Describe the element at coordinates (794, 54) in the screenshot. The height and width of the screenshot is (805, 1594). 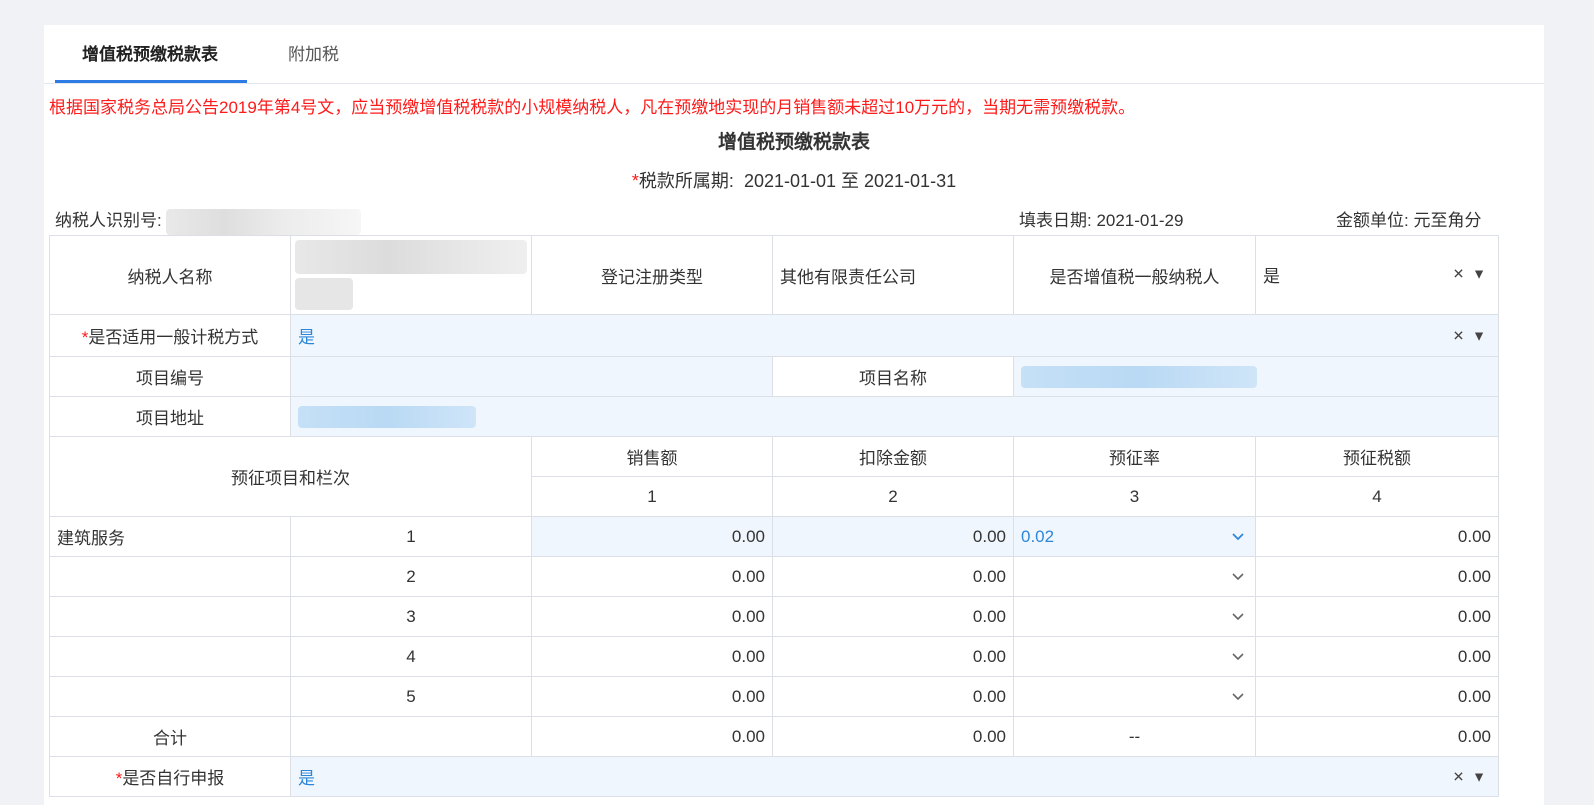
I see `tab-bar: 增值税预缴税款表 附加税` at that location.